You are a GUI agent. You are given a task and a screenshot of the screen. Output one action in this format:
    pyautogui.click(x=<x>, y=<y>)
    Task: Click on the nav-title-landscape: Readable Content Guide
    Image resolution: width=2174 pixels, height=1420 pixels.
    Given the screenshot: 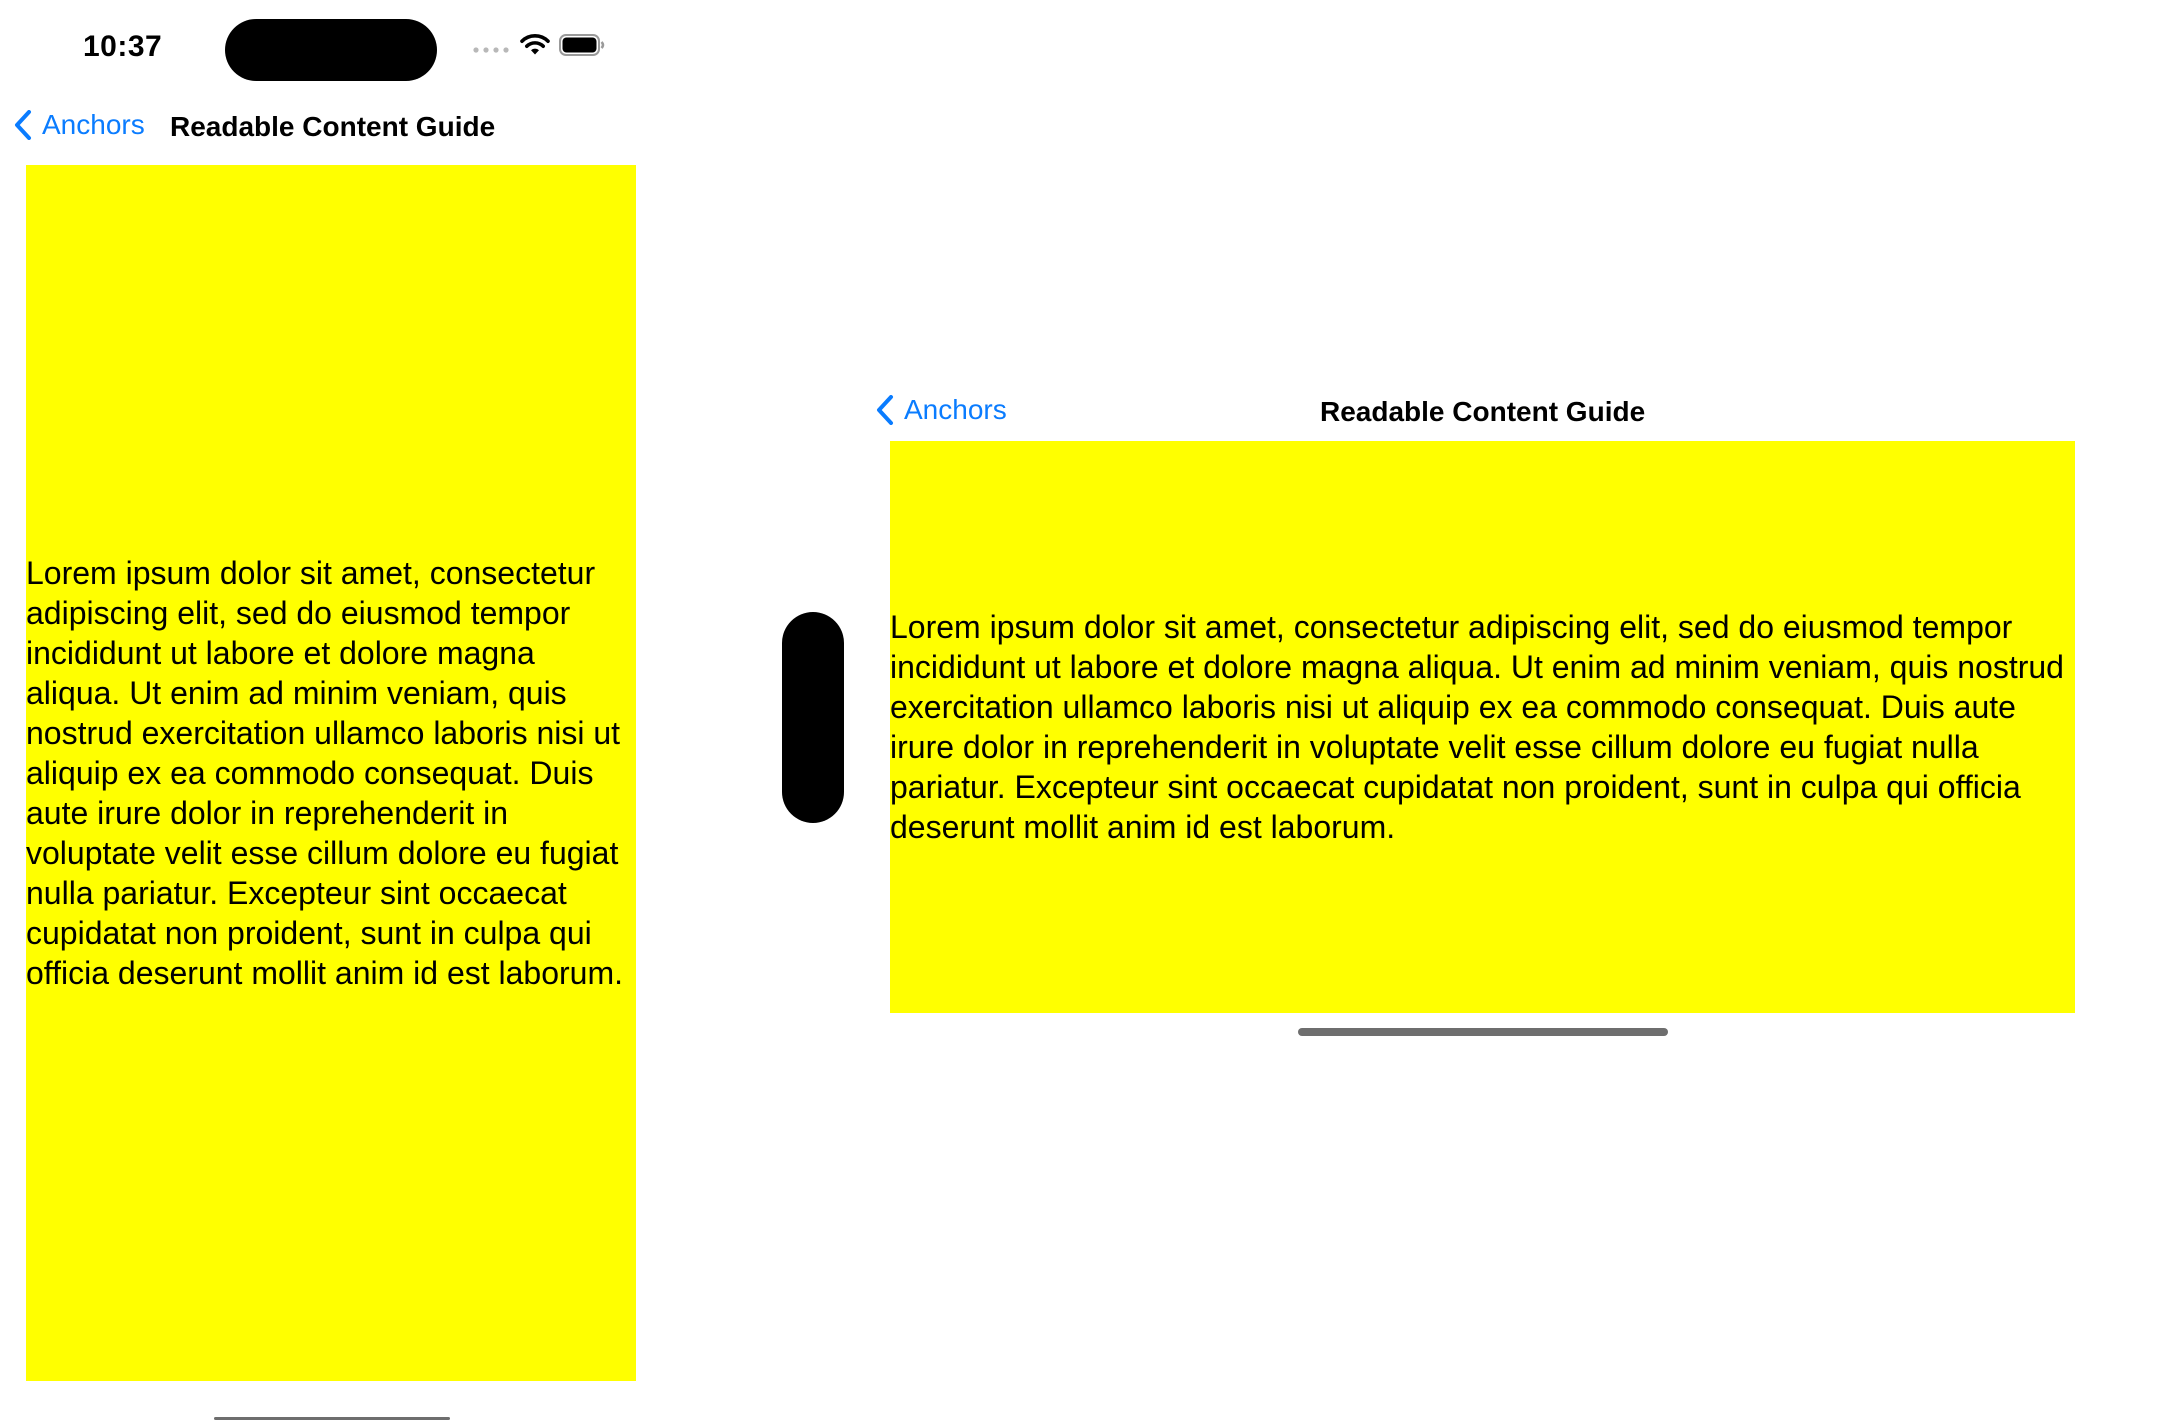 What is the action you would take?
    pyautogui.click(x=1483, y=411)
    